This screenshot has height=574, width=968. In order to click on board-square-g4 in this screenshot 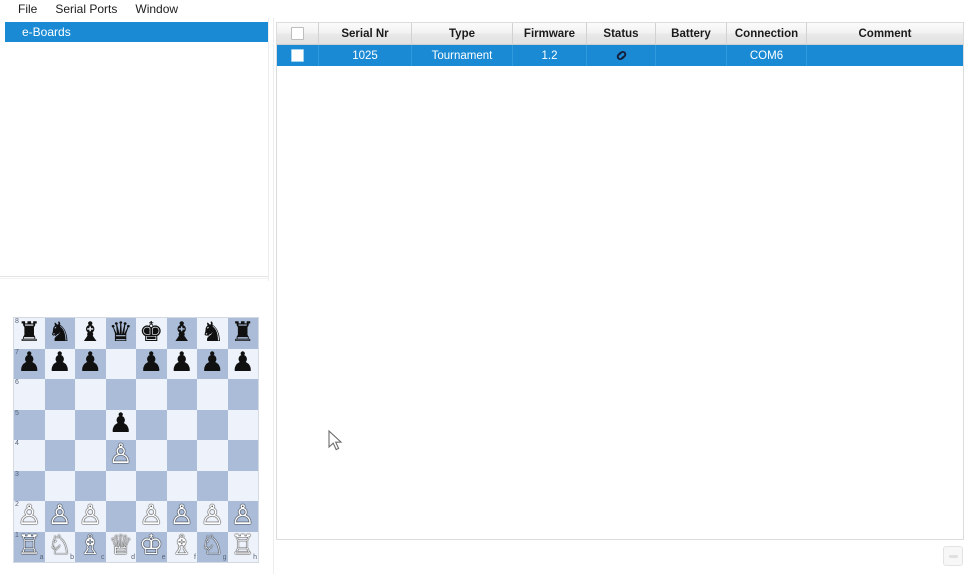, I will do `click(212, 455)`.